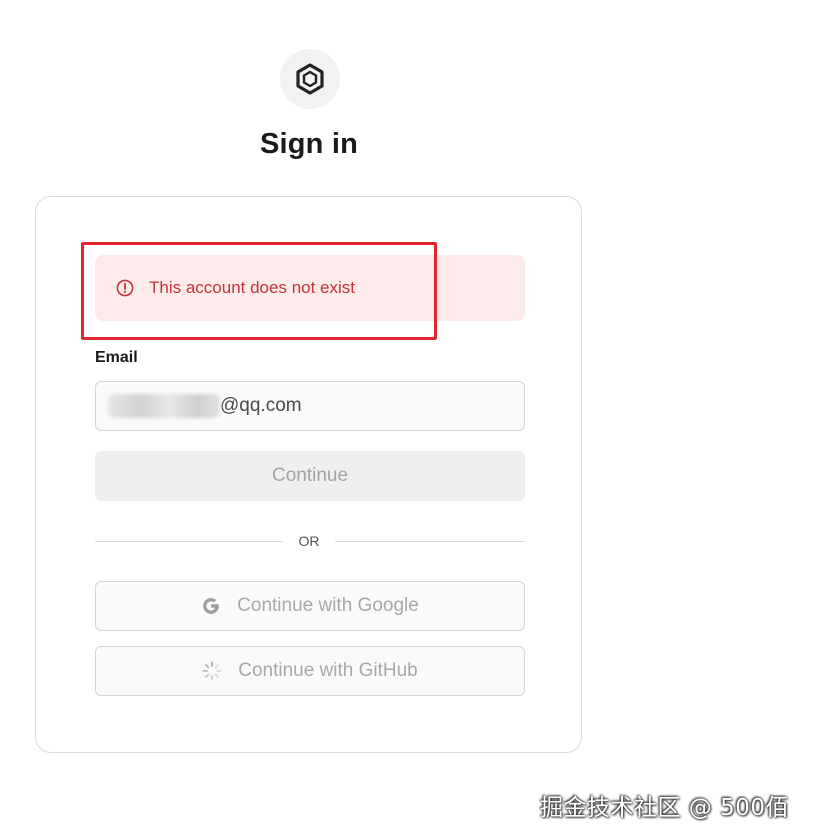 Image resolution: width=817 pixels, height=840 pixels. I want to click on error-alert: This account does not exist, so click(310, 288).